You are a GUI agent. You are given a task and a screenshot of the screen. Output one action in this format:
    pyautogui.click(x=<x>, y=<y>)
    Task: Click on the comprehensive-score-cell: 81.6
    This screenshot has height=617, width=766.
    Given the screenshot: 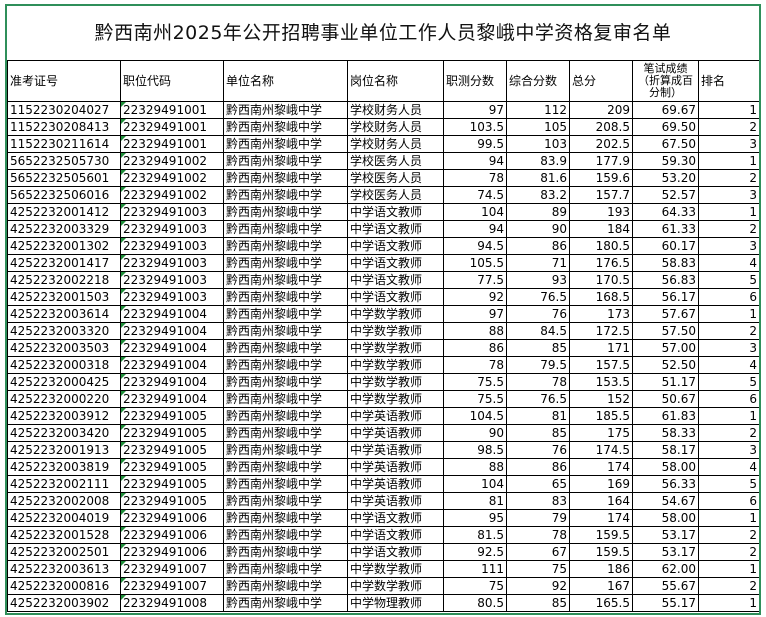 What is the action you would take?
    pyautogui.click(x=538, y=178)
    